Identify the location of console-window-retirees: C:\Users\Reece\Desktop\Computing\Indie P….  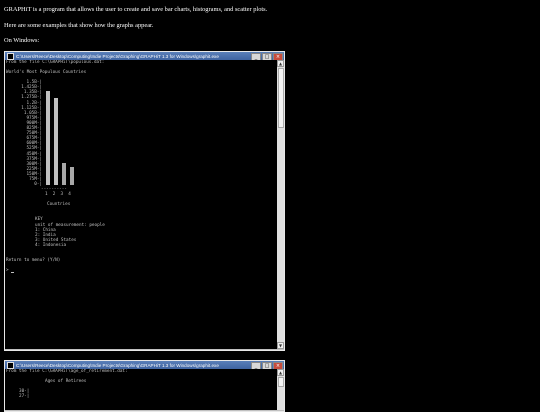
(144, 386).